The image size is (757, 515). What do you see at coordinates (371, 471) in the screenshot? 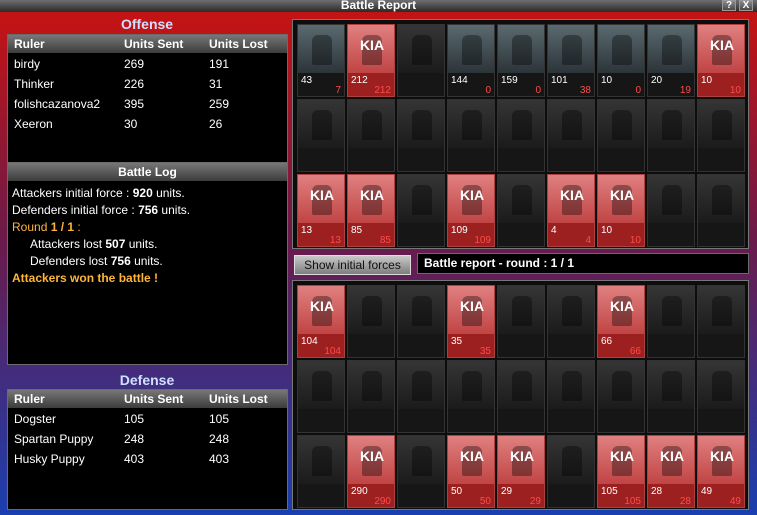
I see `unit-cell: KIA 290 290` at bounding box center [371, 471].